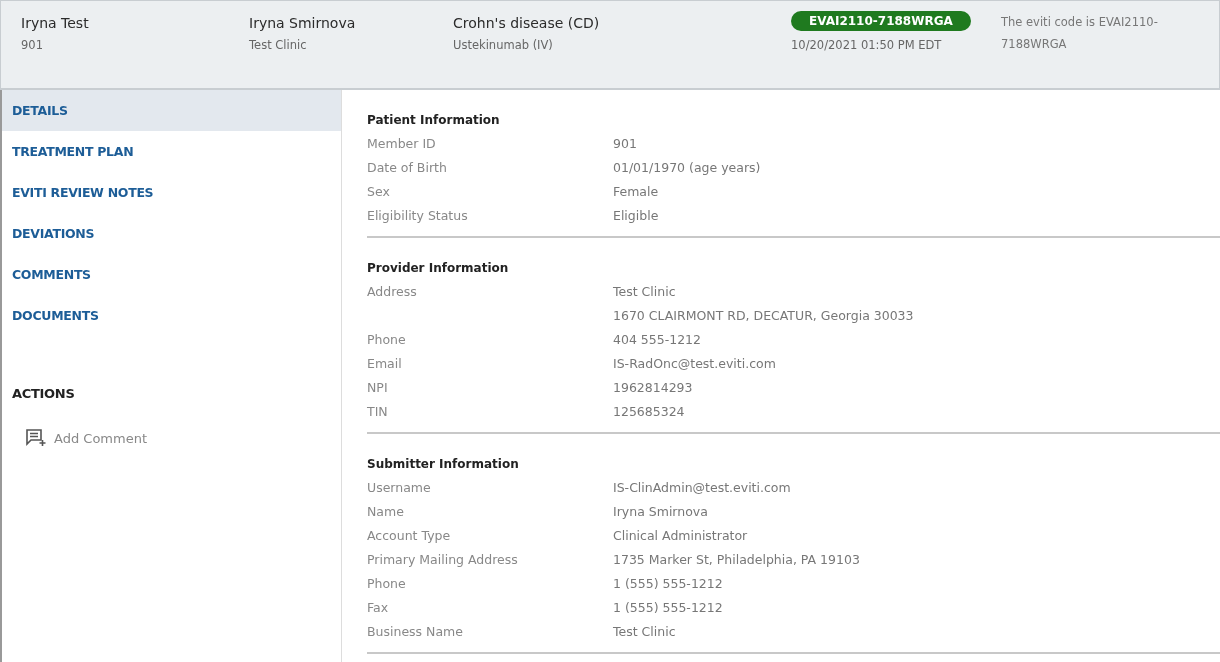 The width and height of the screenshot is (1220, 662). Describe the element at coordinates (763, 316) in the screenshot. I see `field-value: 1670 CLAIRMONT RD, DECATUR, Georgia 30033` at that location.